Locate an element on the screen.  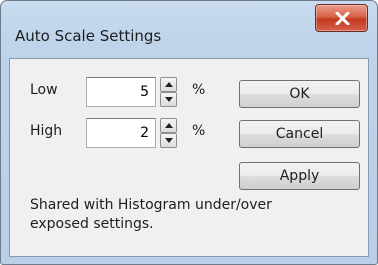
cancel-button: Cancel is located at coordinates (299, 134).